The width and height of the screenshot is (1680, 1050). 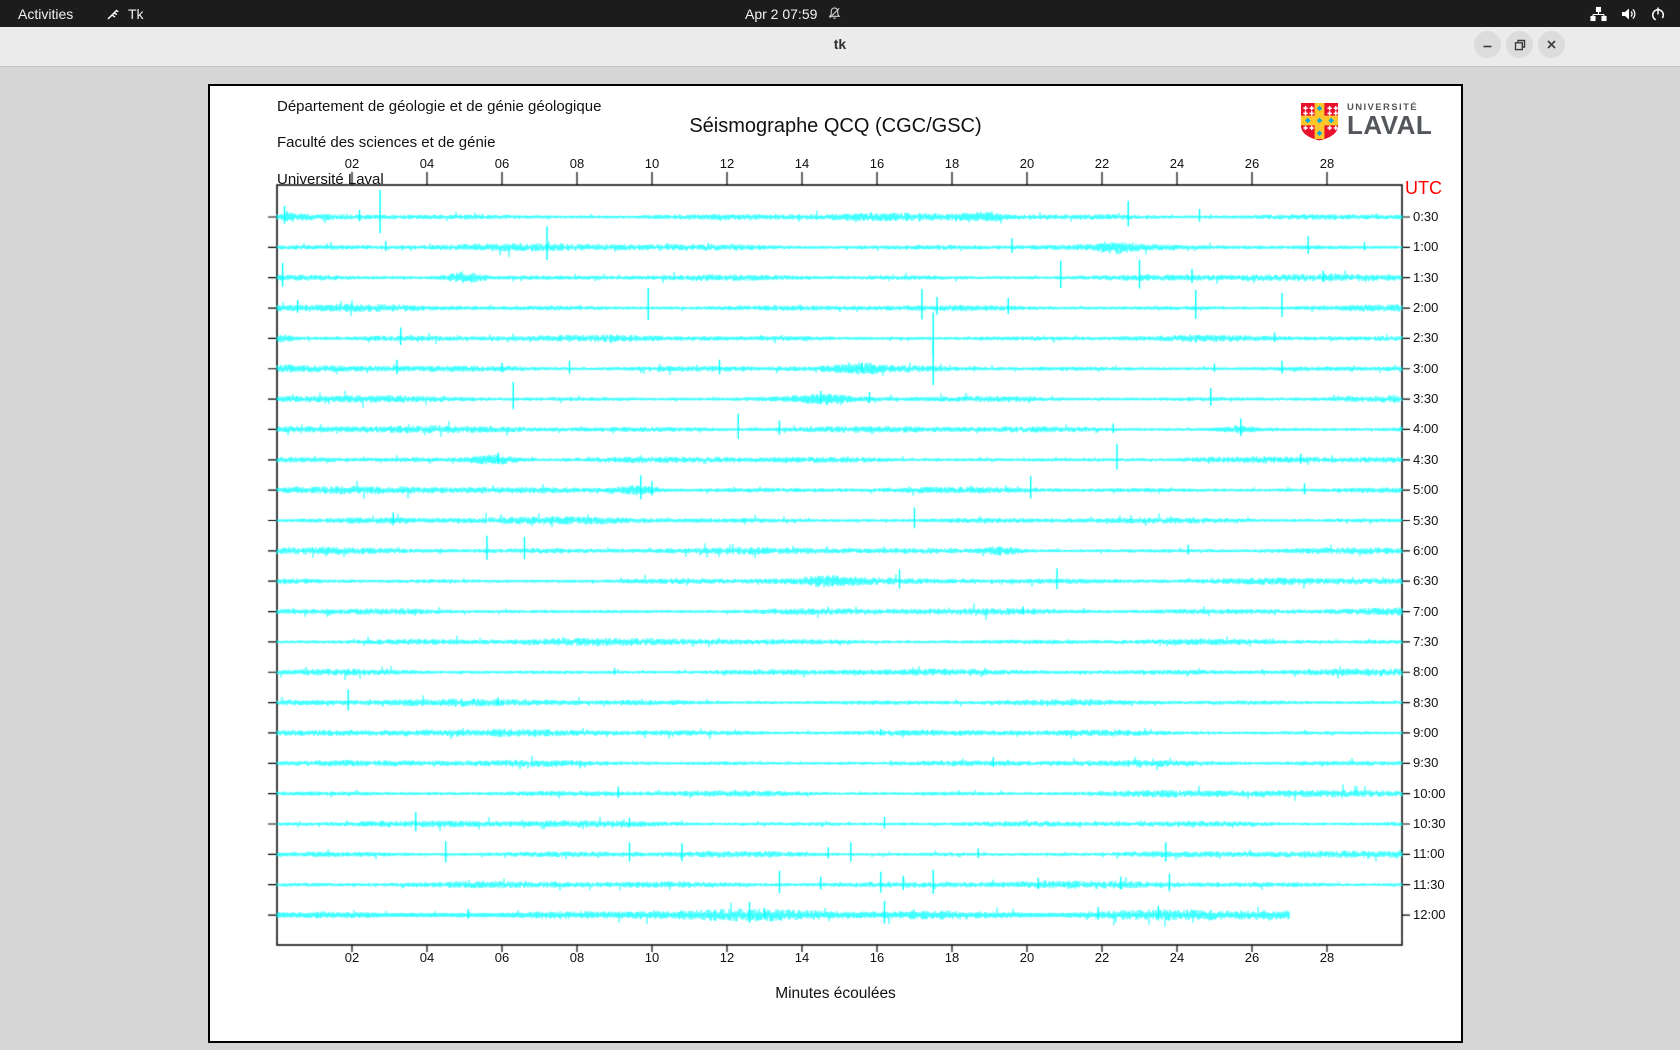 What do you see at coordinates (1426, 247) in the screenshot?
I see `time-row-label: 1:00` at bounding box center [1426, 247].